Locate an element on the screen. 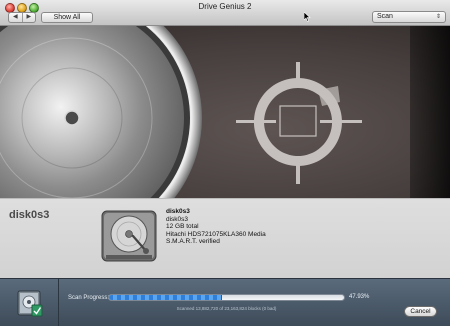 This screenshot has width=450, height=326. titlebar-toolbar: Drive Genius 2 ◀ ▶ Show All Scan ⇕ is located at coordinates (225, 13).